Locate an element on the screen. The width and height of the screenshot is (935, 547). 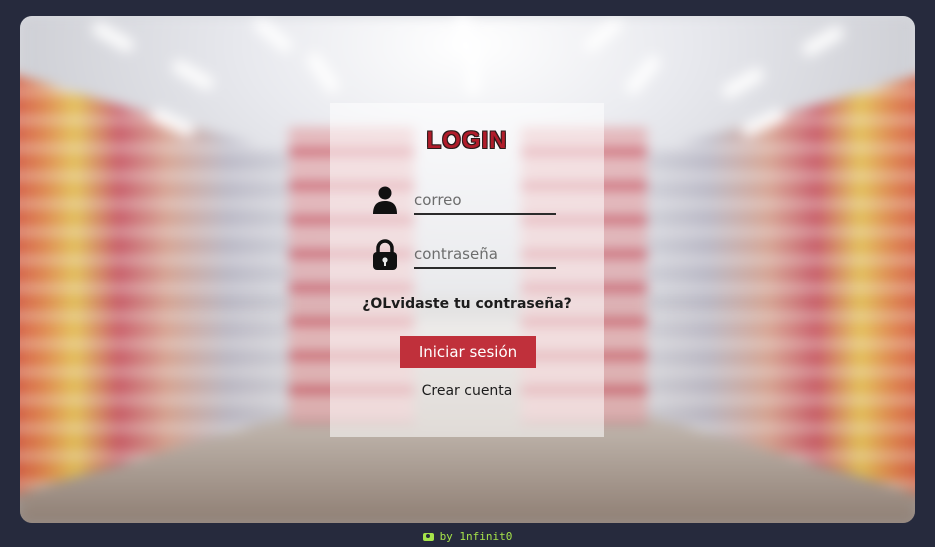
user-icon is located at coordinates (385, 200).